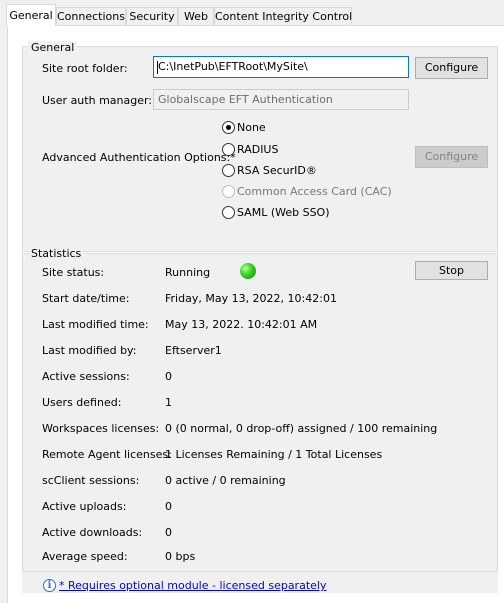 This screenshot has width=504, height=603. What do you see at coordinates (281, 99) in the screenshot?
I see `user-auth-field: Globalscape EFT Authentication` at bounding box center [281, 99].